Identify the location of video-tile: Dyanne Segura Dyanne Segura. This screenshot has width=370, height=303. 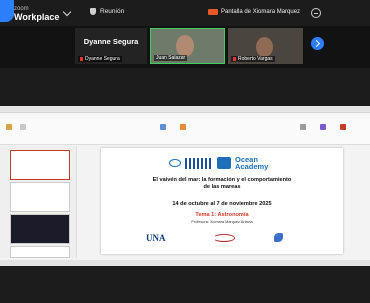
(111, 46).